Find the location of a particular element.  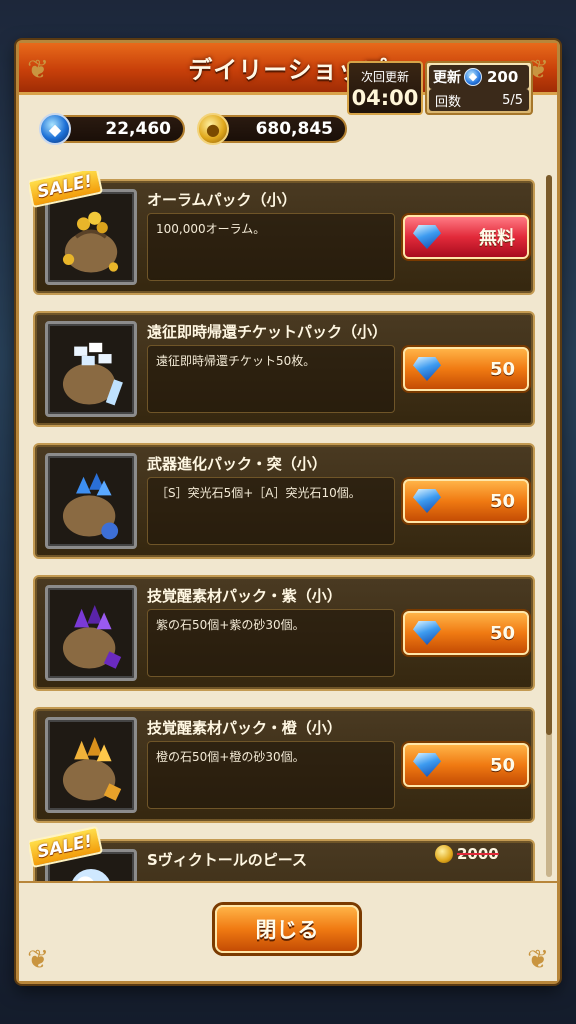

refresh-cost-row: 更新 ◆ 200 is located at coordinates (479, 77).